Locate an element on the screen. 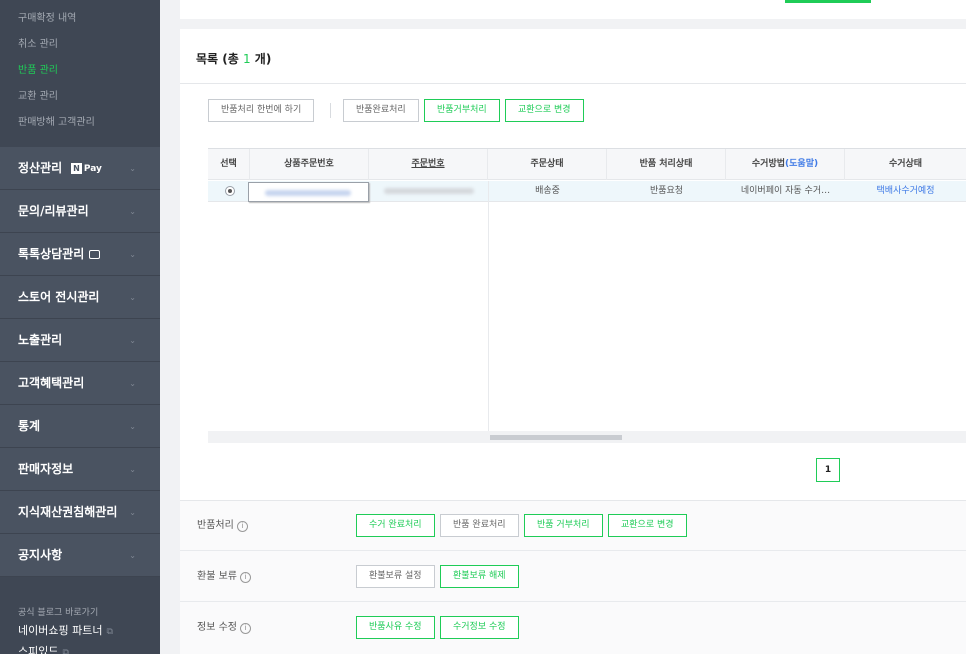  blog-link: 공식 블로그 바로가기 is located at coordinates (80, 613).